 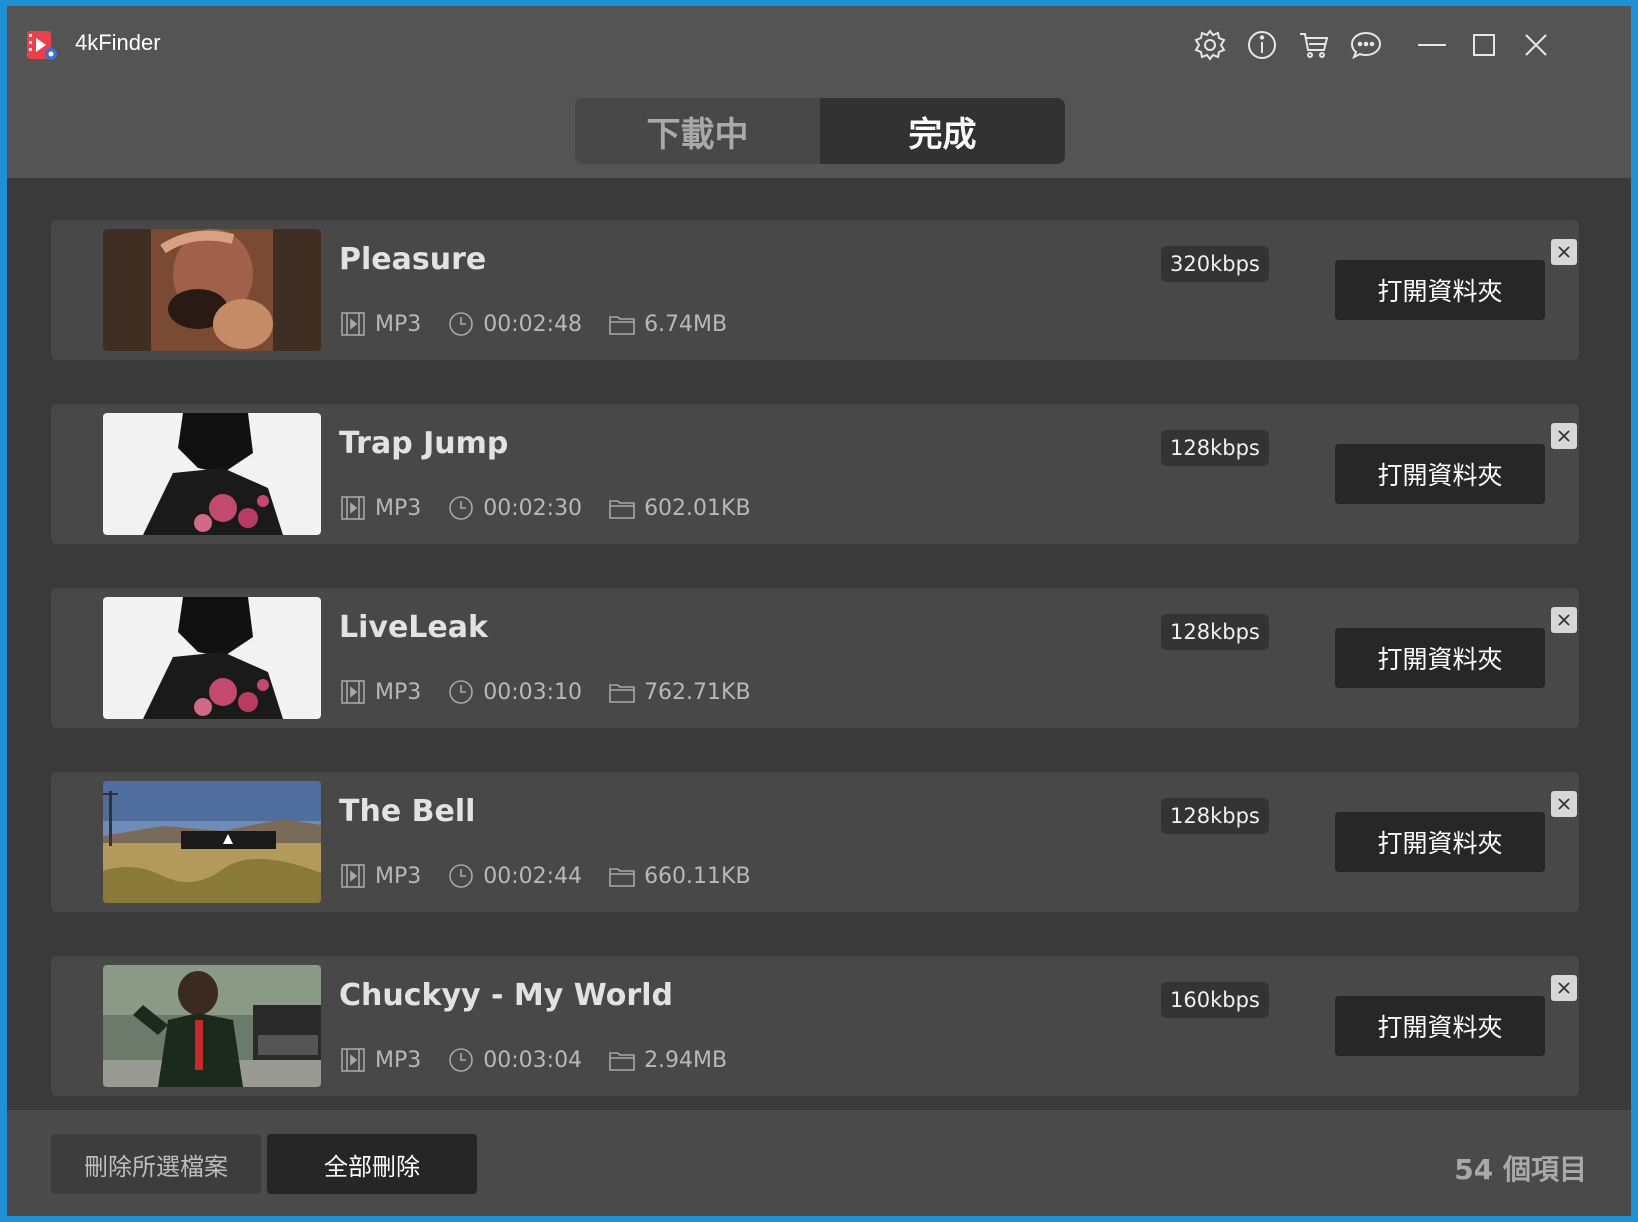 I want to click on cart-icon, so click(x=1314, y=45).